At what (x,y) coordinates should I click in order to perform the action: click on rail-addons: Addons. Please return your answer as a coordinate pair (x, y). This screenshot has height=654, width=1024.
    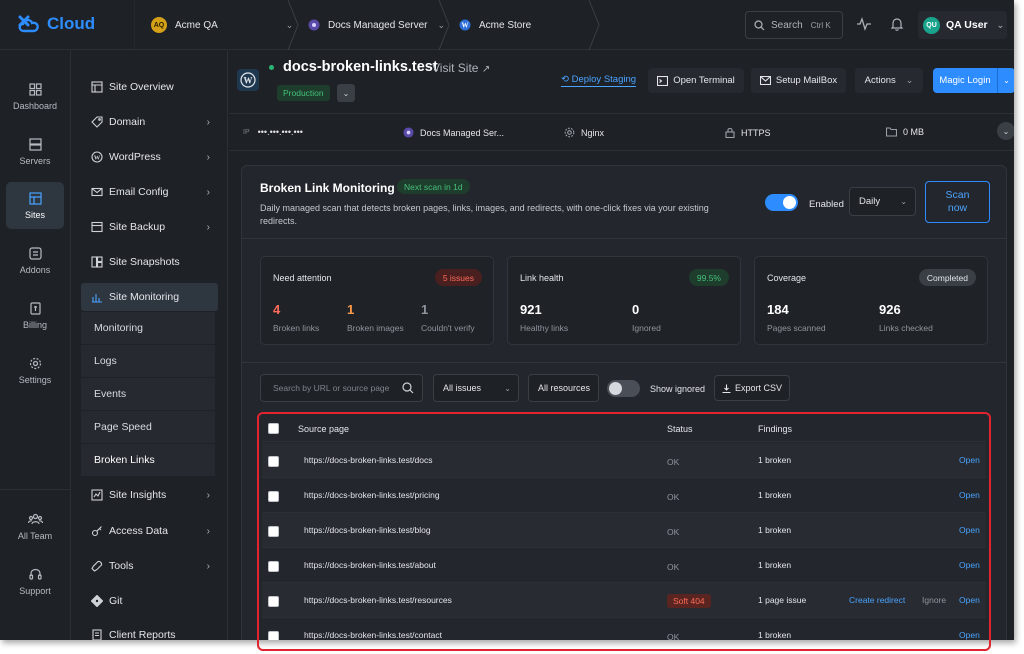
    Looking at the image, I should click on (35, 260).